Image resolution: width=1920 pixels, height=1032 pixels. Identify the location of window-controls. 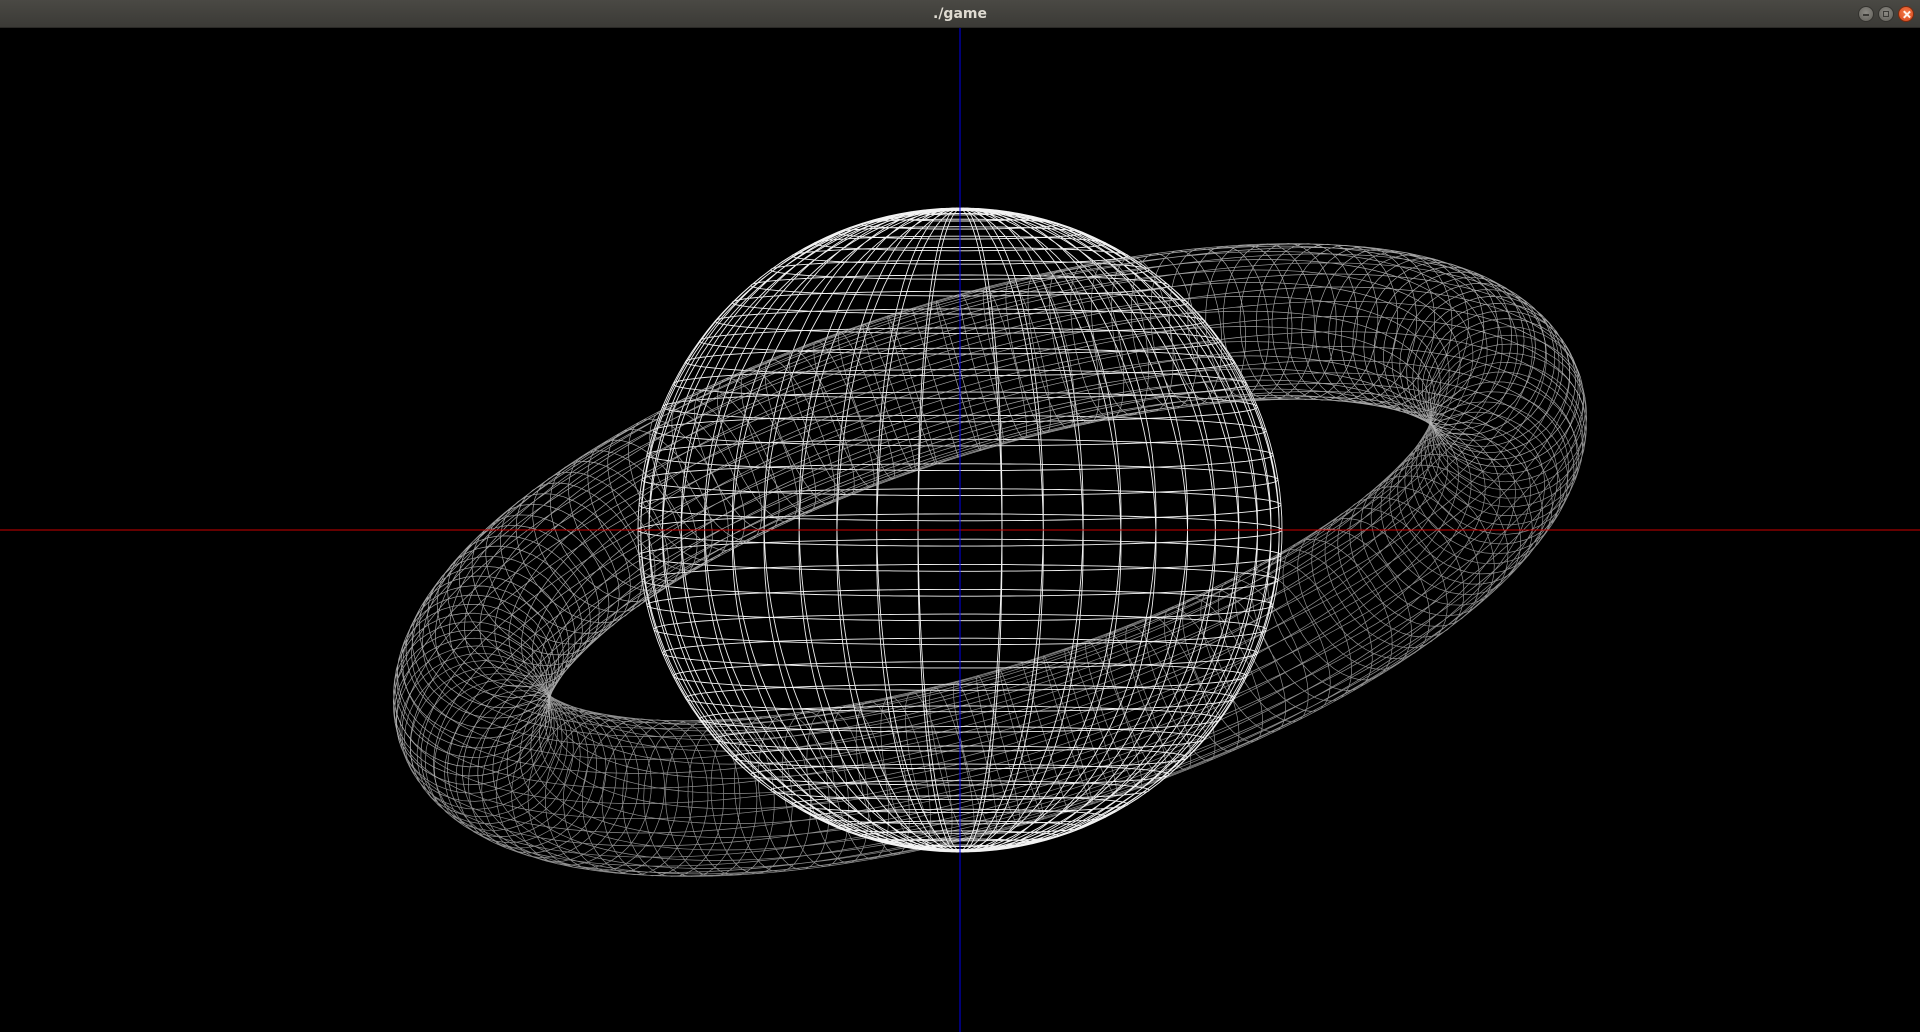
(1886, 14).